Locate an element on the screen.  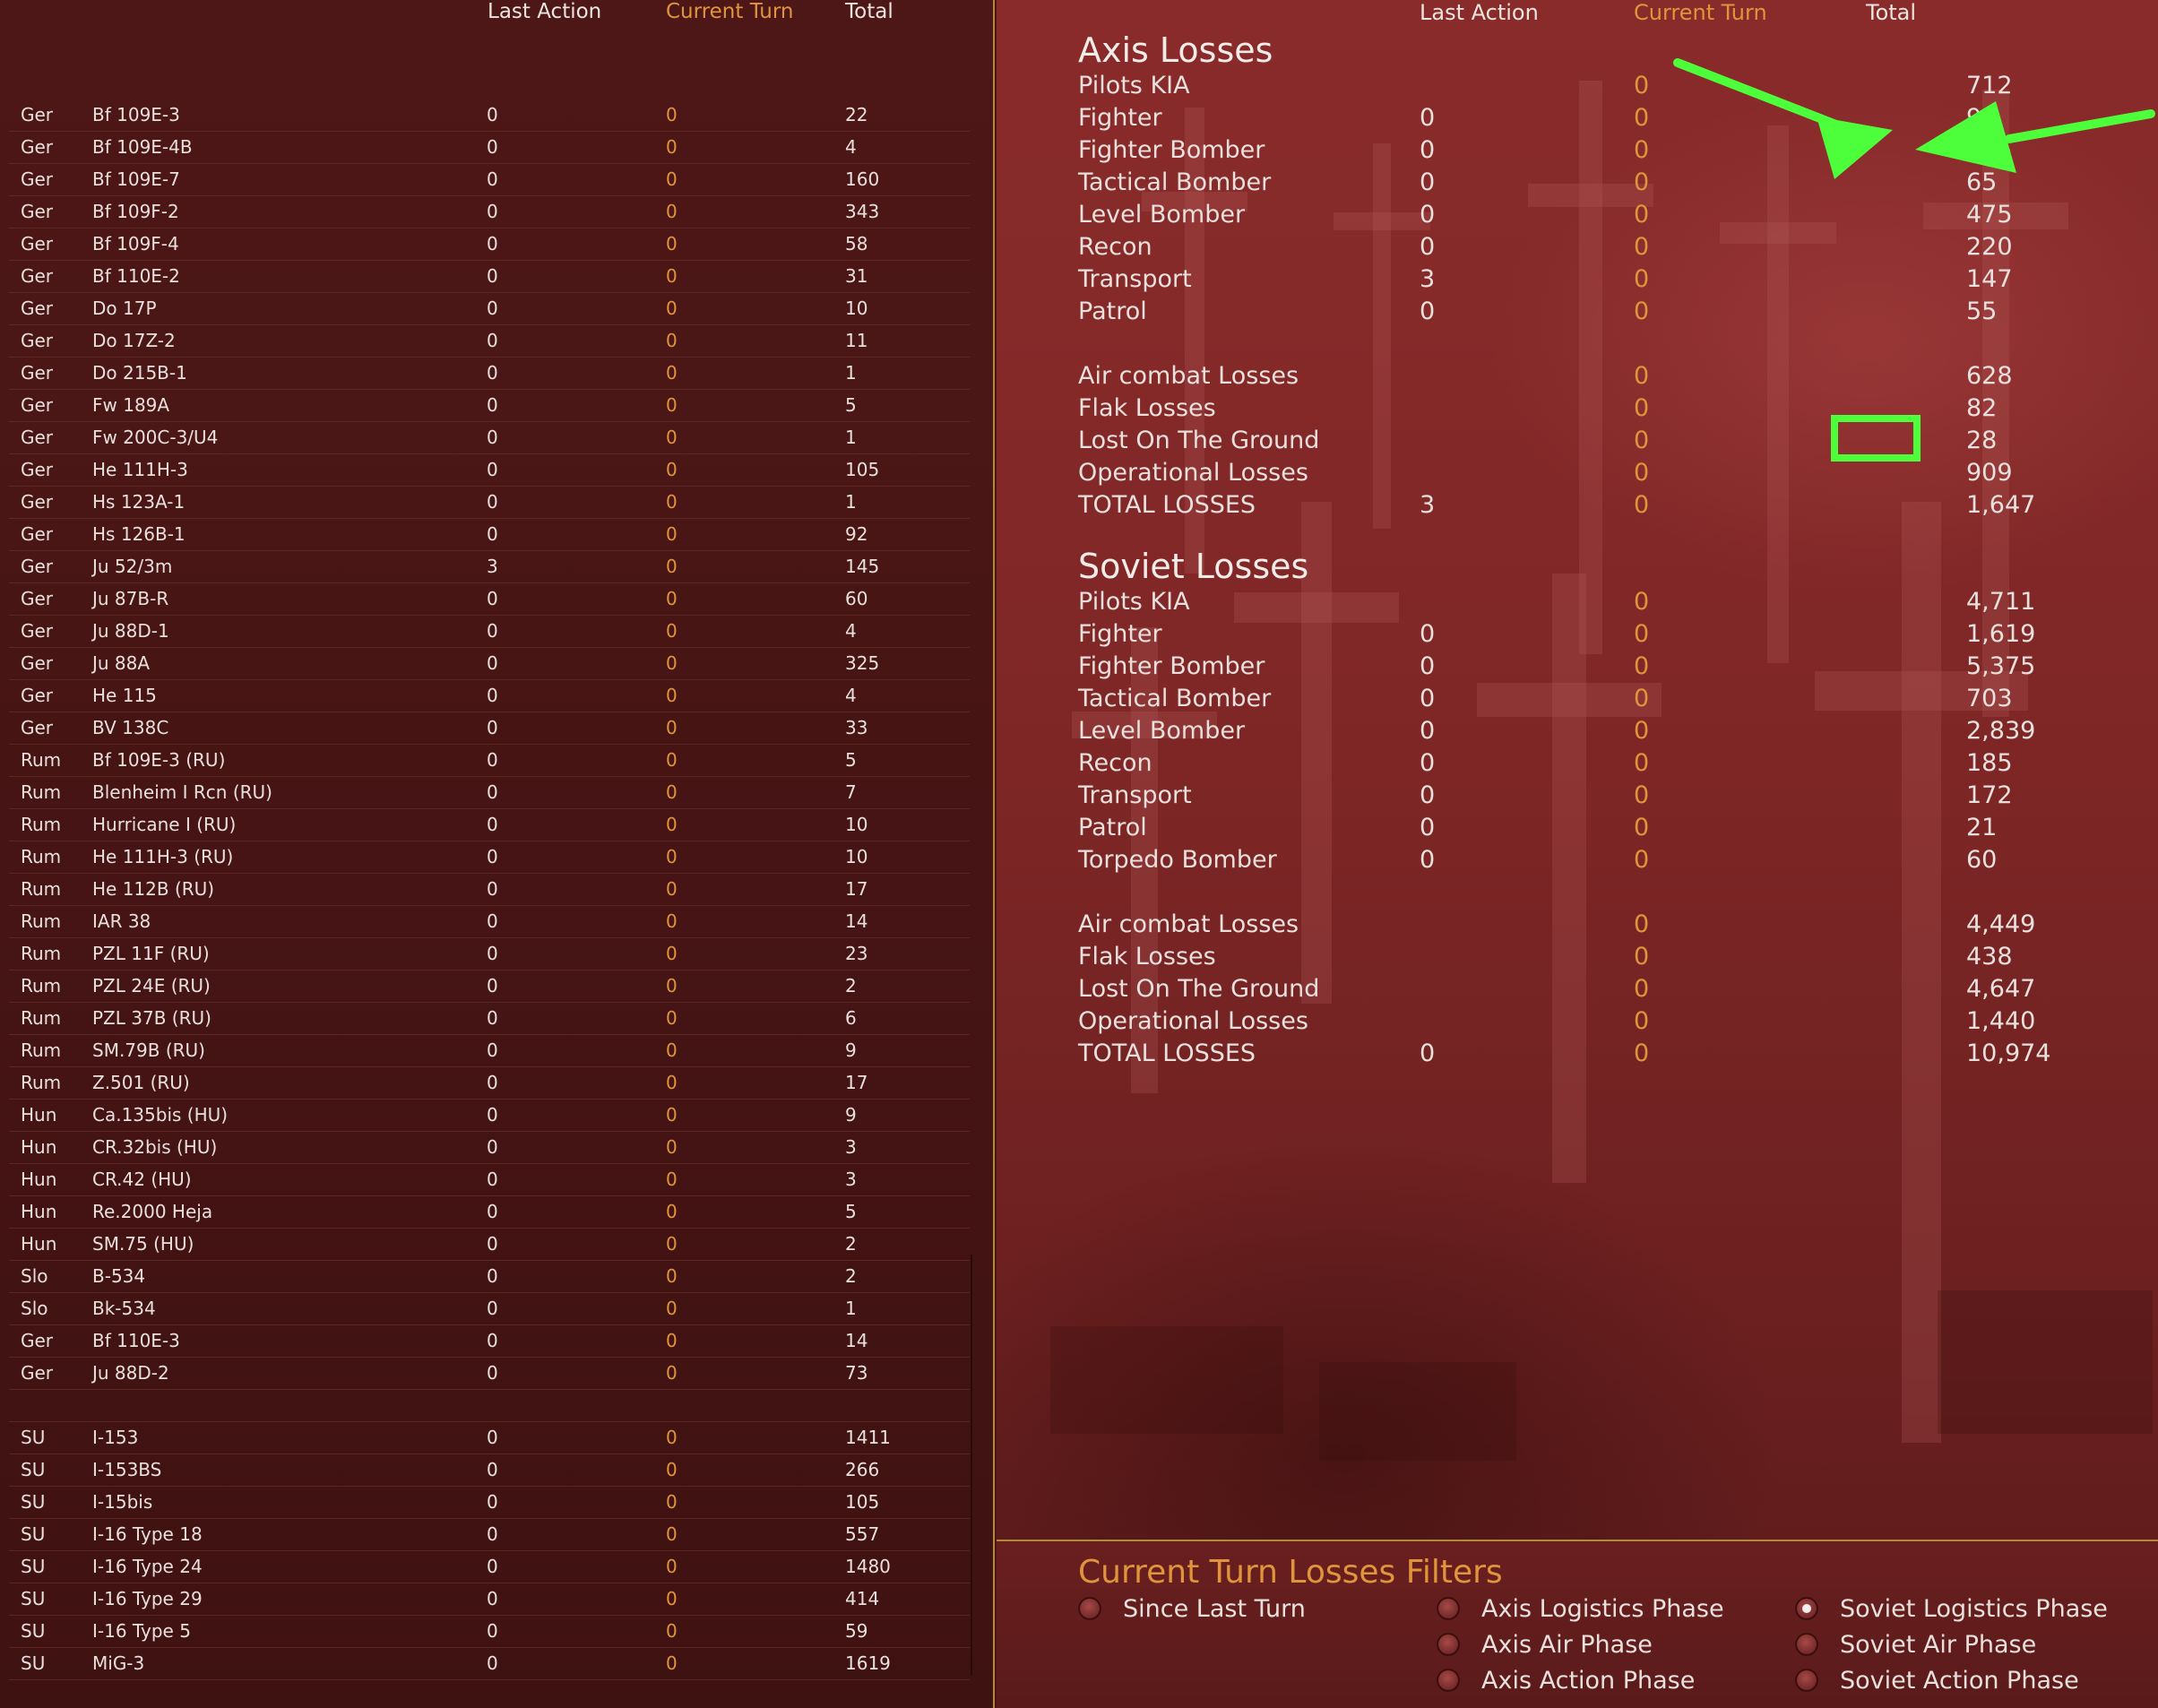
table-row: Rum SM.79B (RU) 0 0 9 is located at coordinates (489, 1050).